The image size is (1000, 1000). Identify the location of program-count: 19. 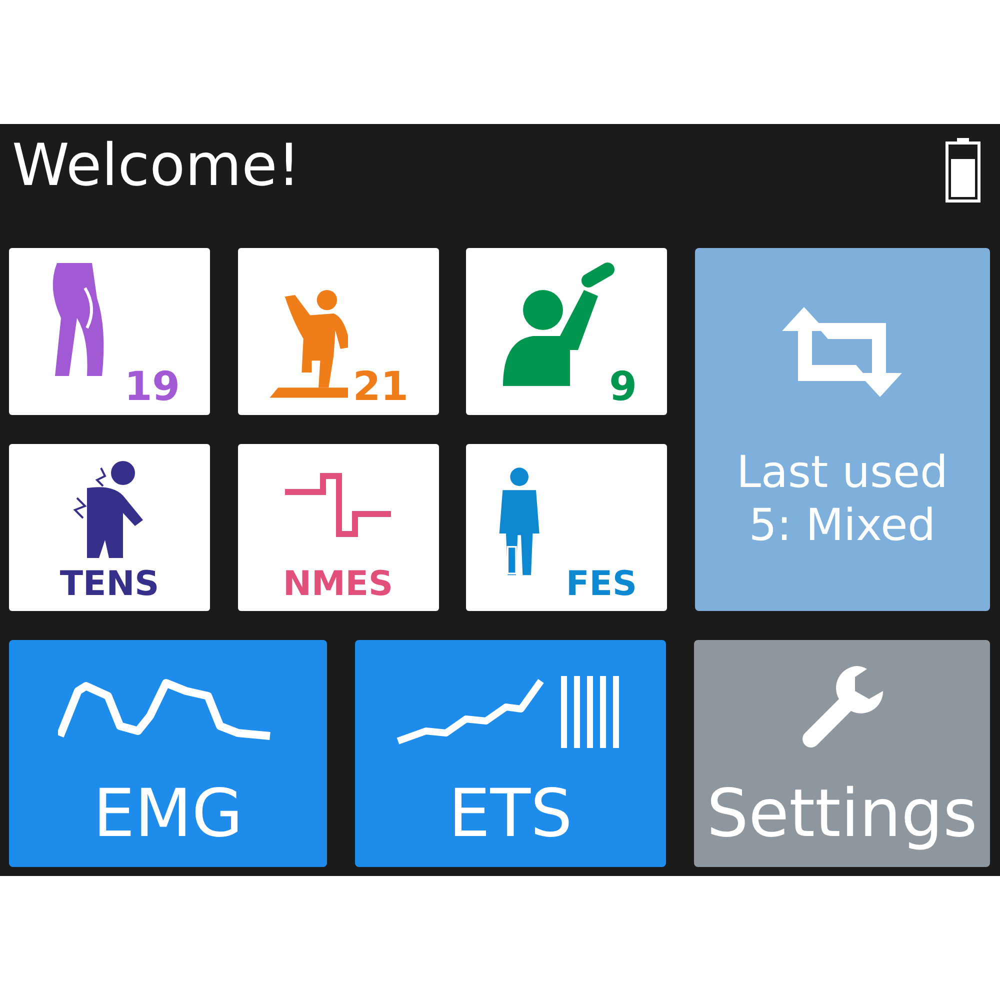
(152, 387).